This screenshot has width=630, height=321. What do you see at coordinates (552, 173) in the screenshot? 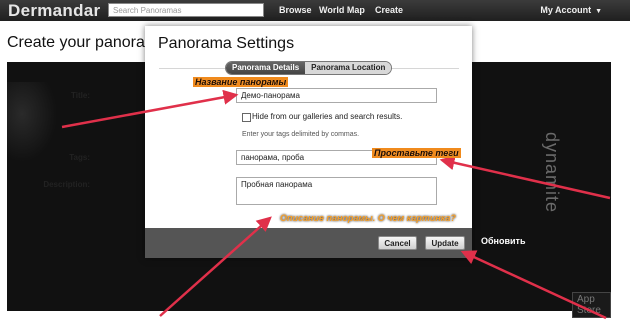
I see `panorama-brand-text: dynamite` at bounding box center [552, 173].